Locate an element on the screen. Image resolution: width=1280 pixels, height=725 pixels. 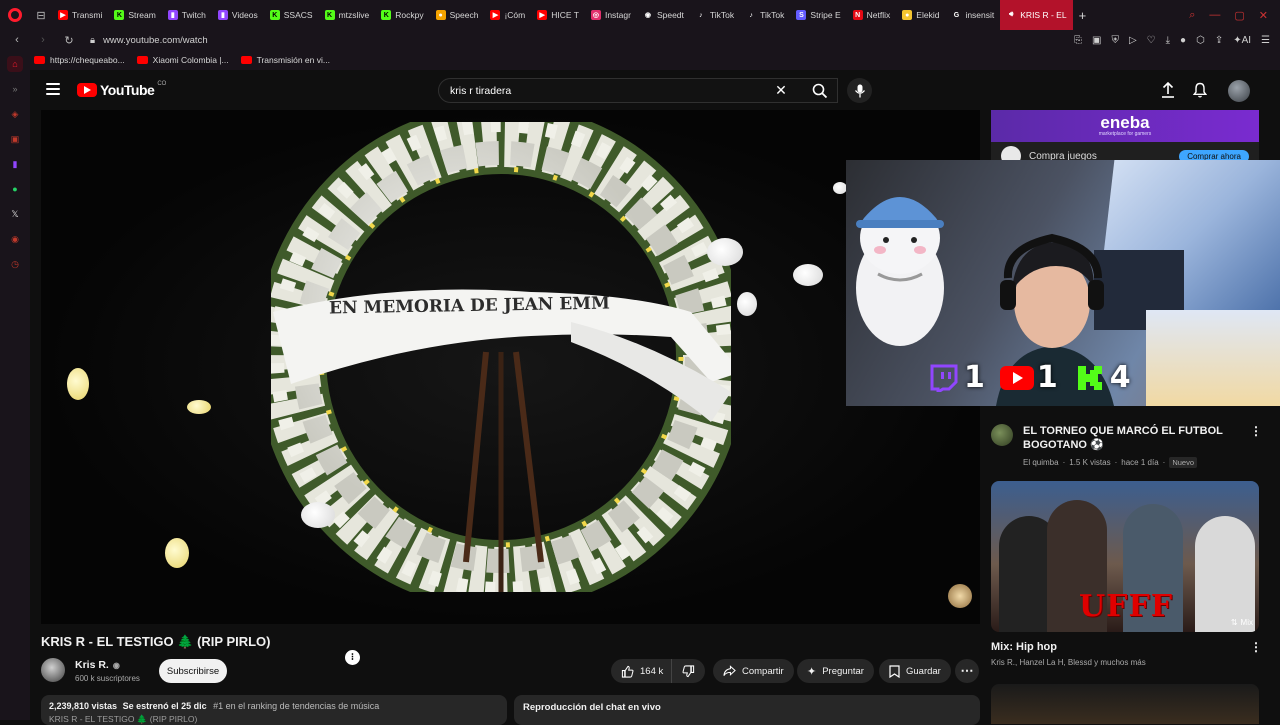
player-icon: ▷ is located at coordinates (1133, 40).